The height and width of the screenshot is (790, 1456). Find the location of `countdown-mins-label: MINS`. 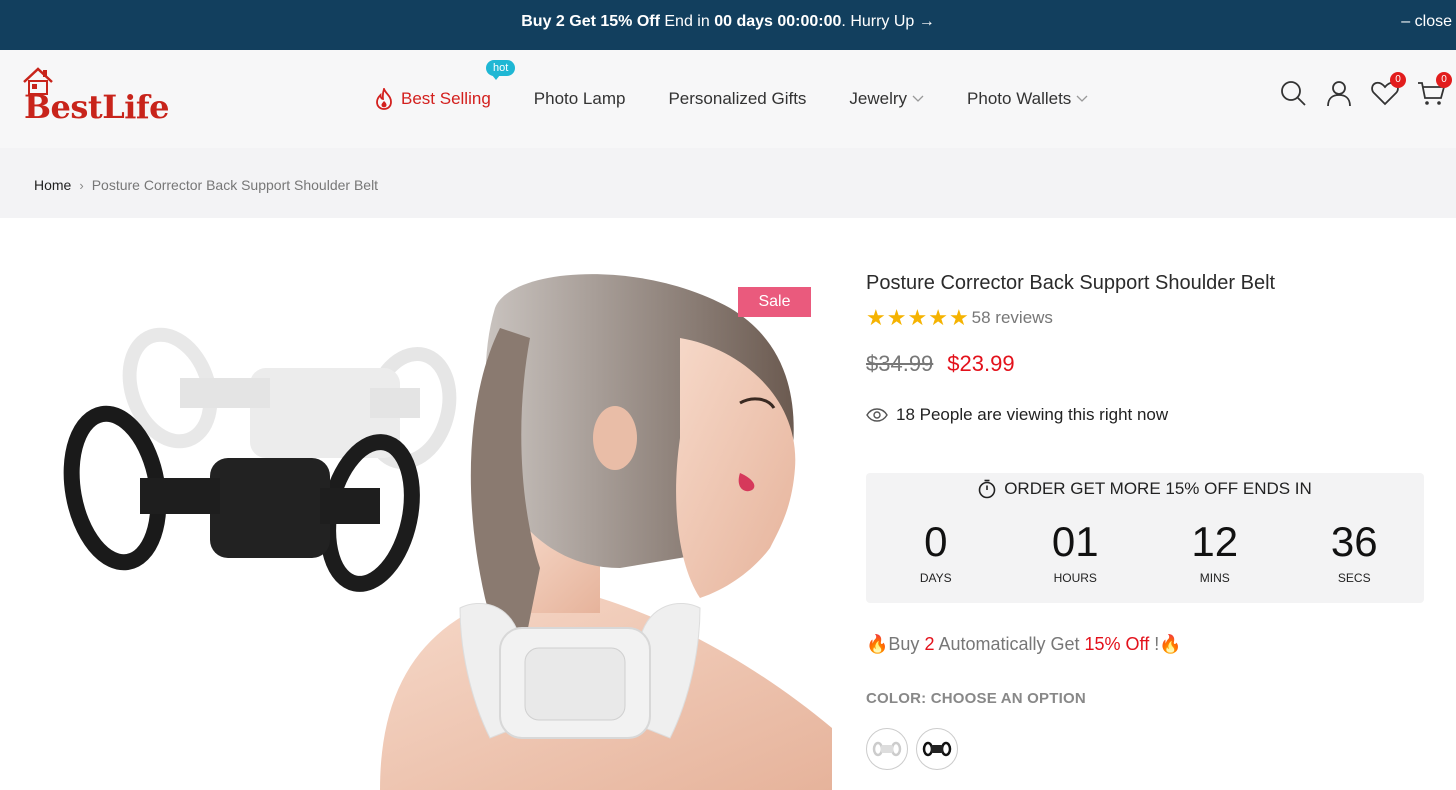

countdown-mins-label: MINS is located at coordinates (1214, 578).